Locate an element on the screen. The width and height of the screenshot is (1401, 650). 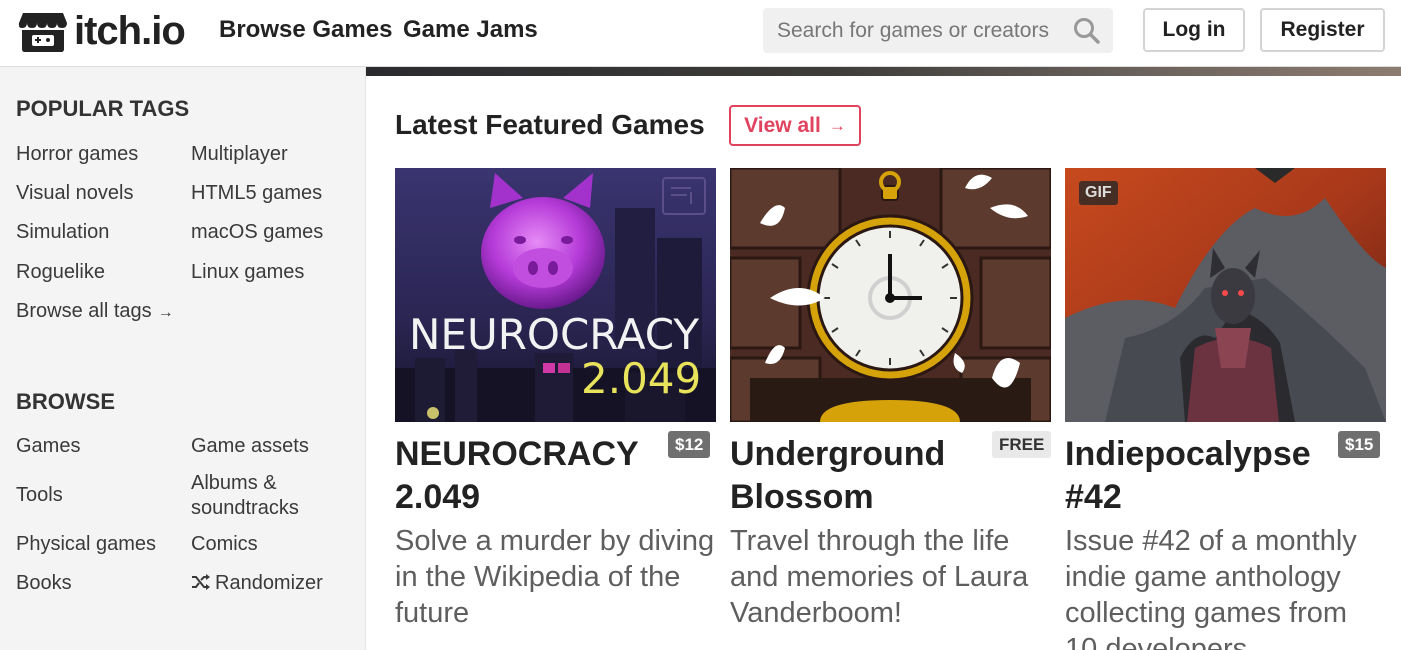
browse-comics: Comics is located at coordinates (224, 544).